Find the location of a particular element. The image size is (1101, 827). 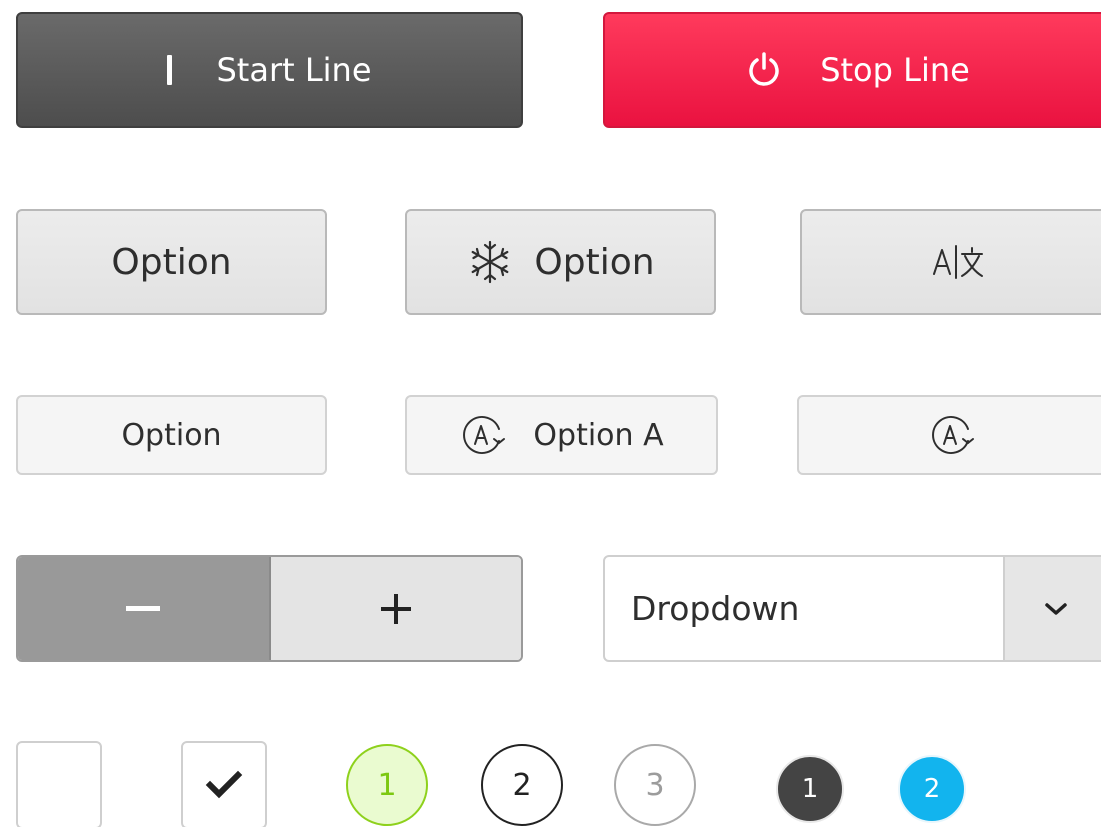

minus-icon is located at coordinates (143, 608).